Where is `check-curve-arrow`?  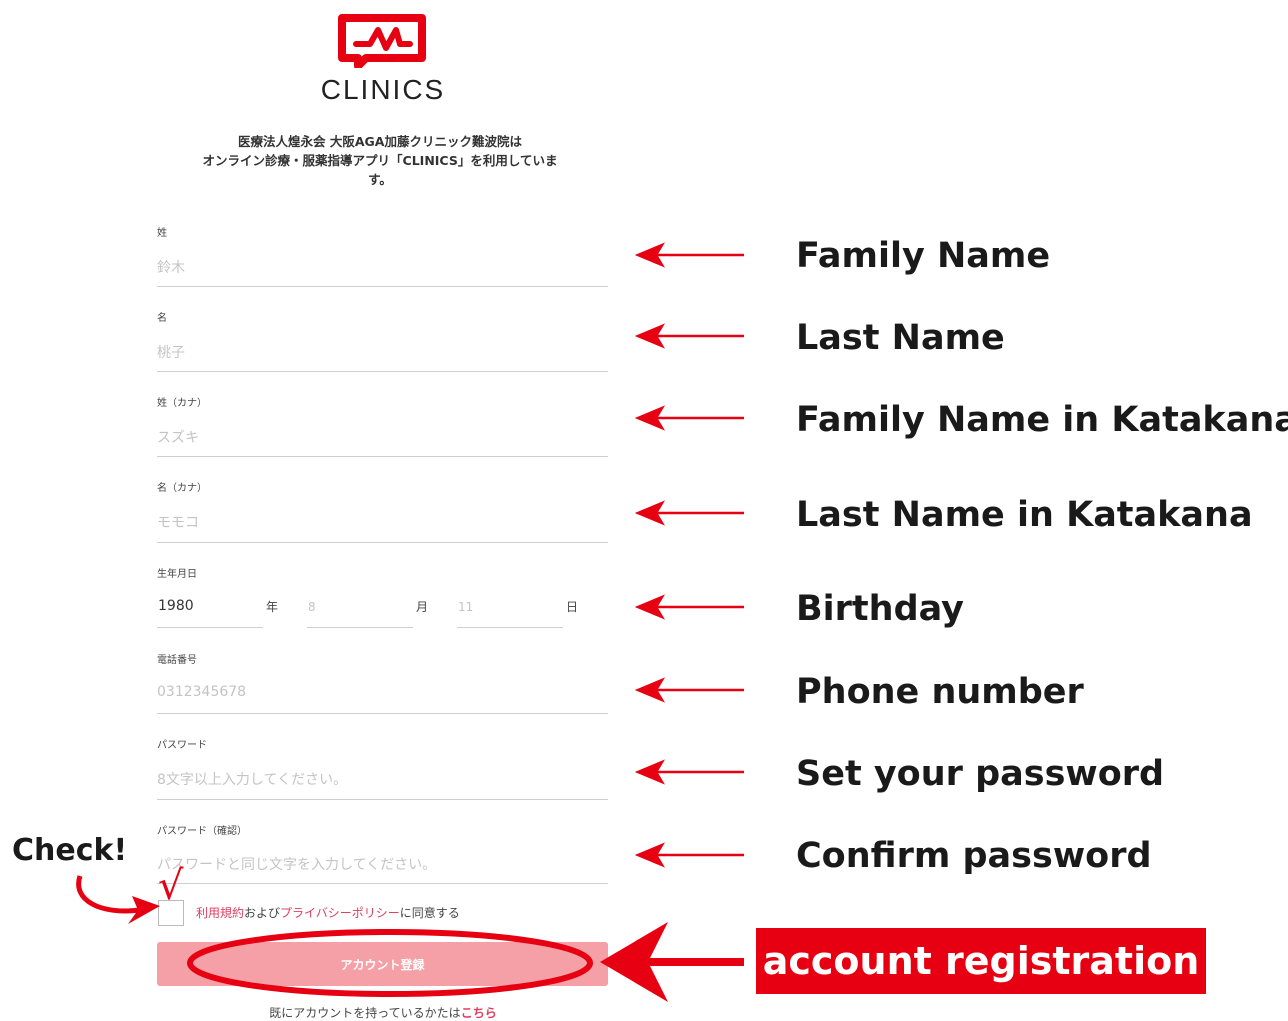 check-curve-arrow is located at coordinates (108, 894).